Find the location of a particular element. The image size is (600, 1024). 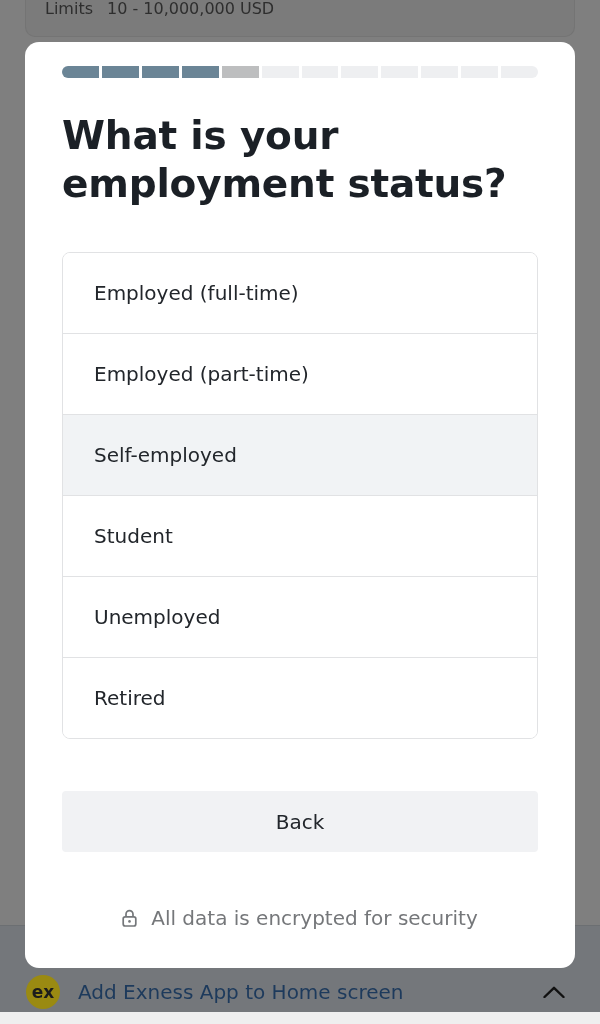

app-logo: ex is located at coordinates (43, 991).